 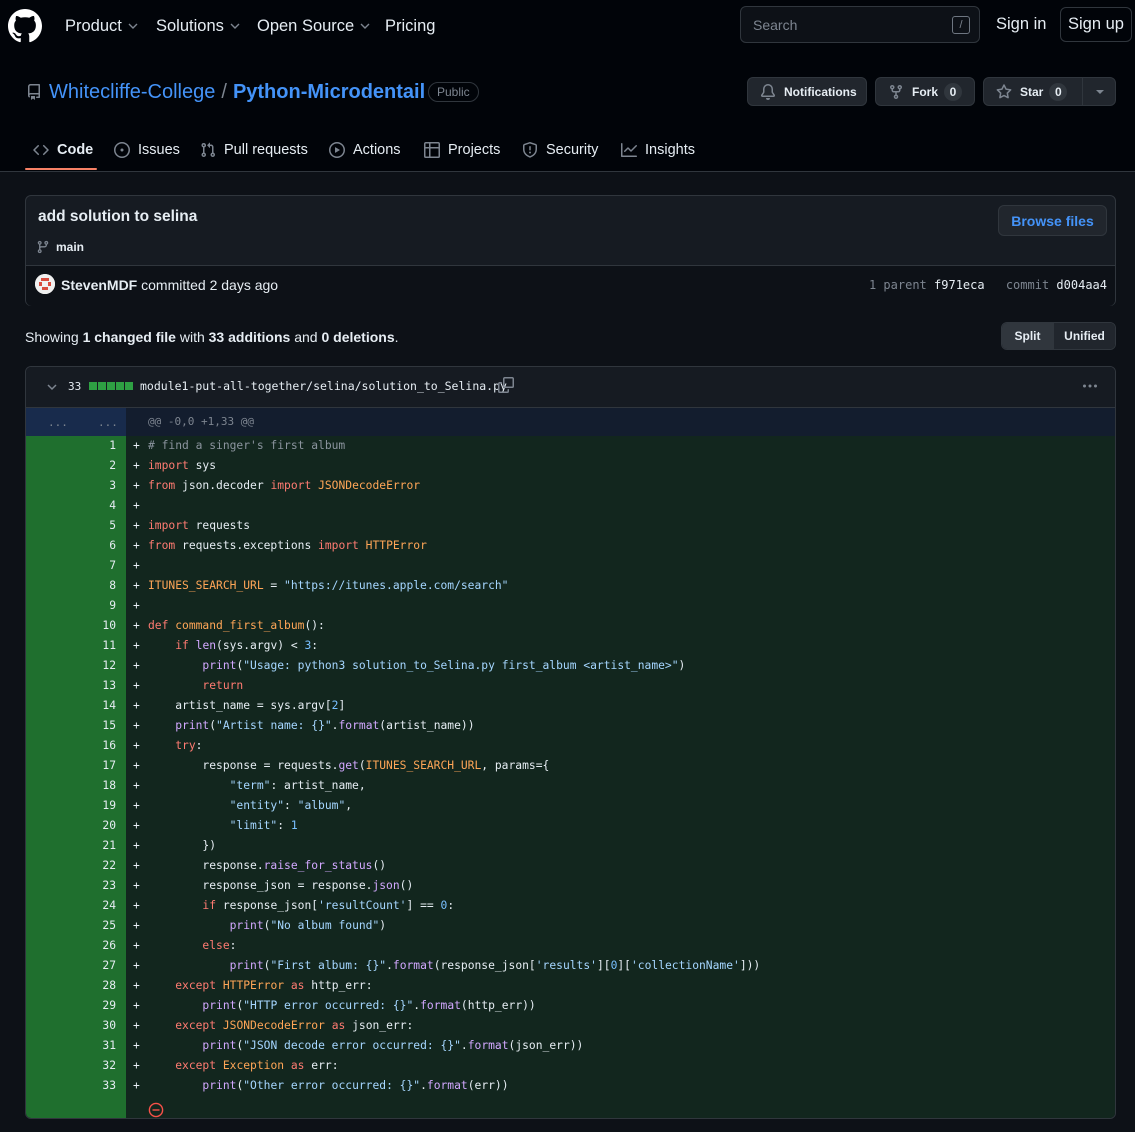 What do you see at coordinates (71, 566) in the screenshot?
I see `line-number: 7` at bounding box center [71, 566].